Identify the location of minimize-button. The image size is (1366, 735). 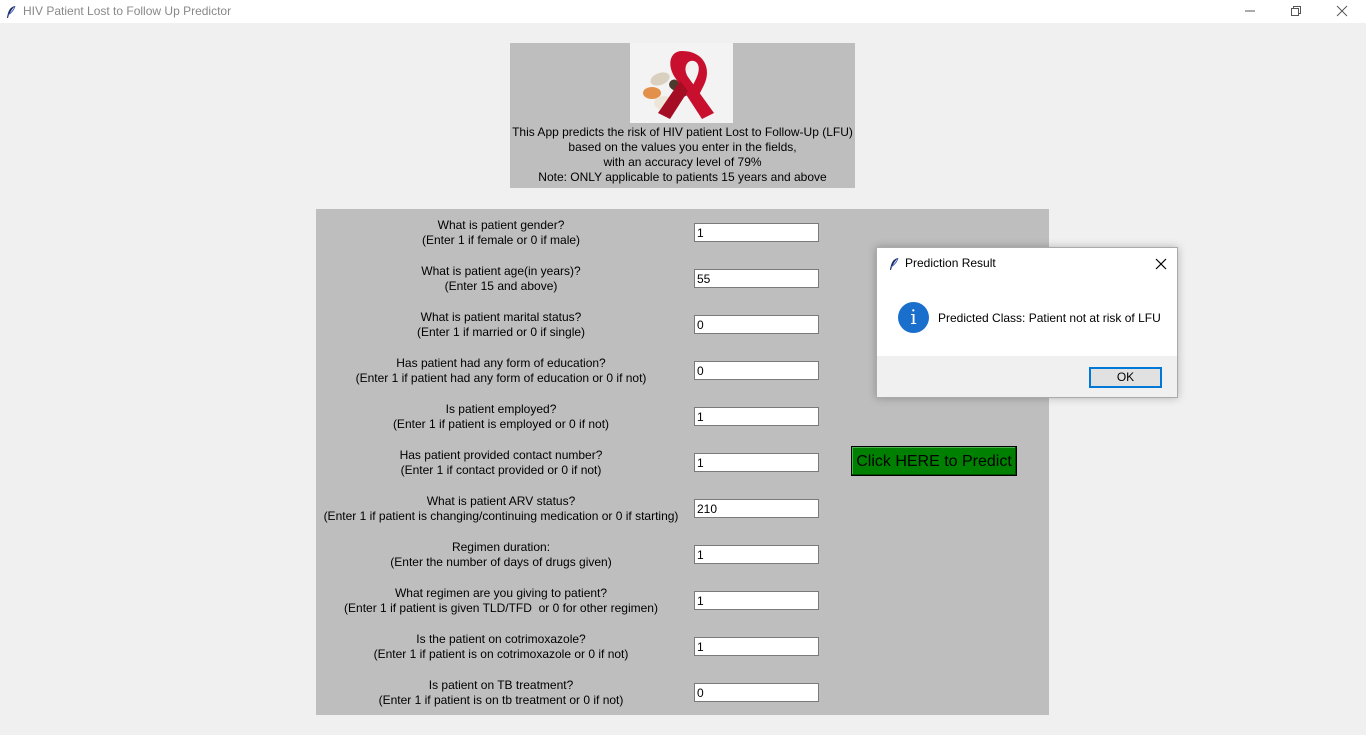
(1250, 11).